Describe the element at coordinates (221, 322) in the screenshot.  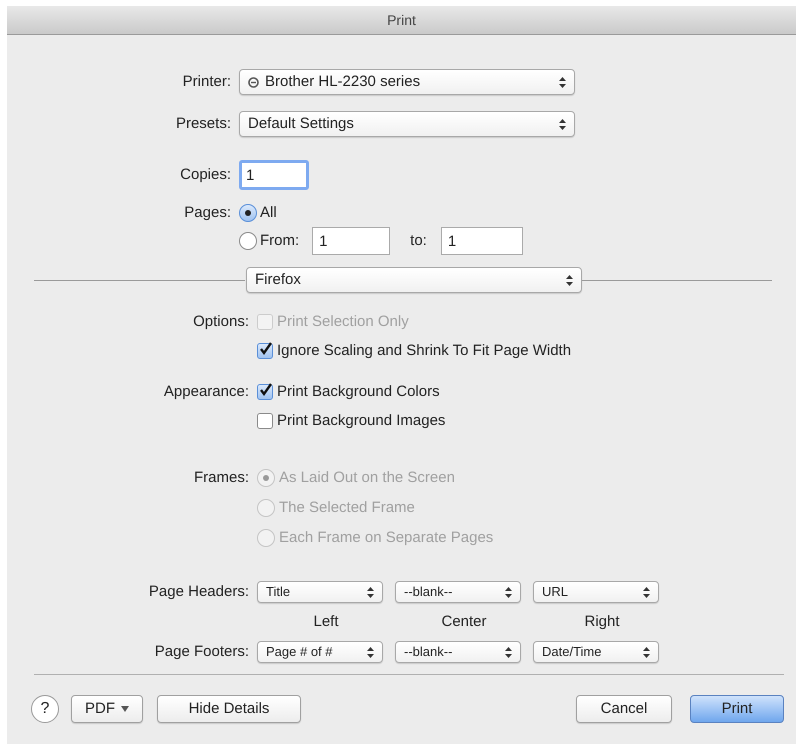
I see `field-label: Options:` at that location.